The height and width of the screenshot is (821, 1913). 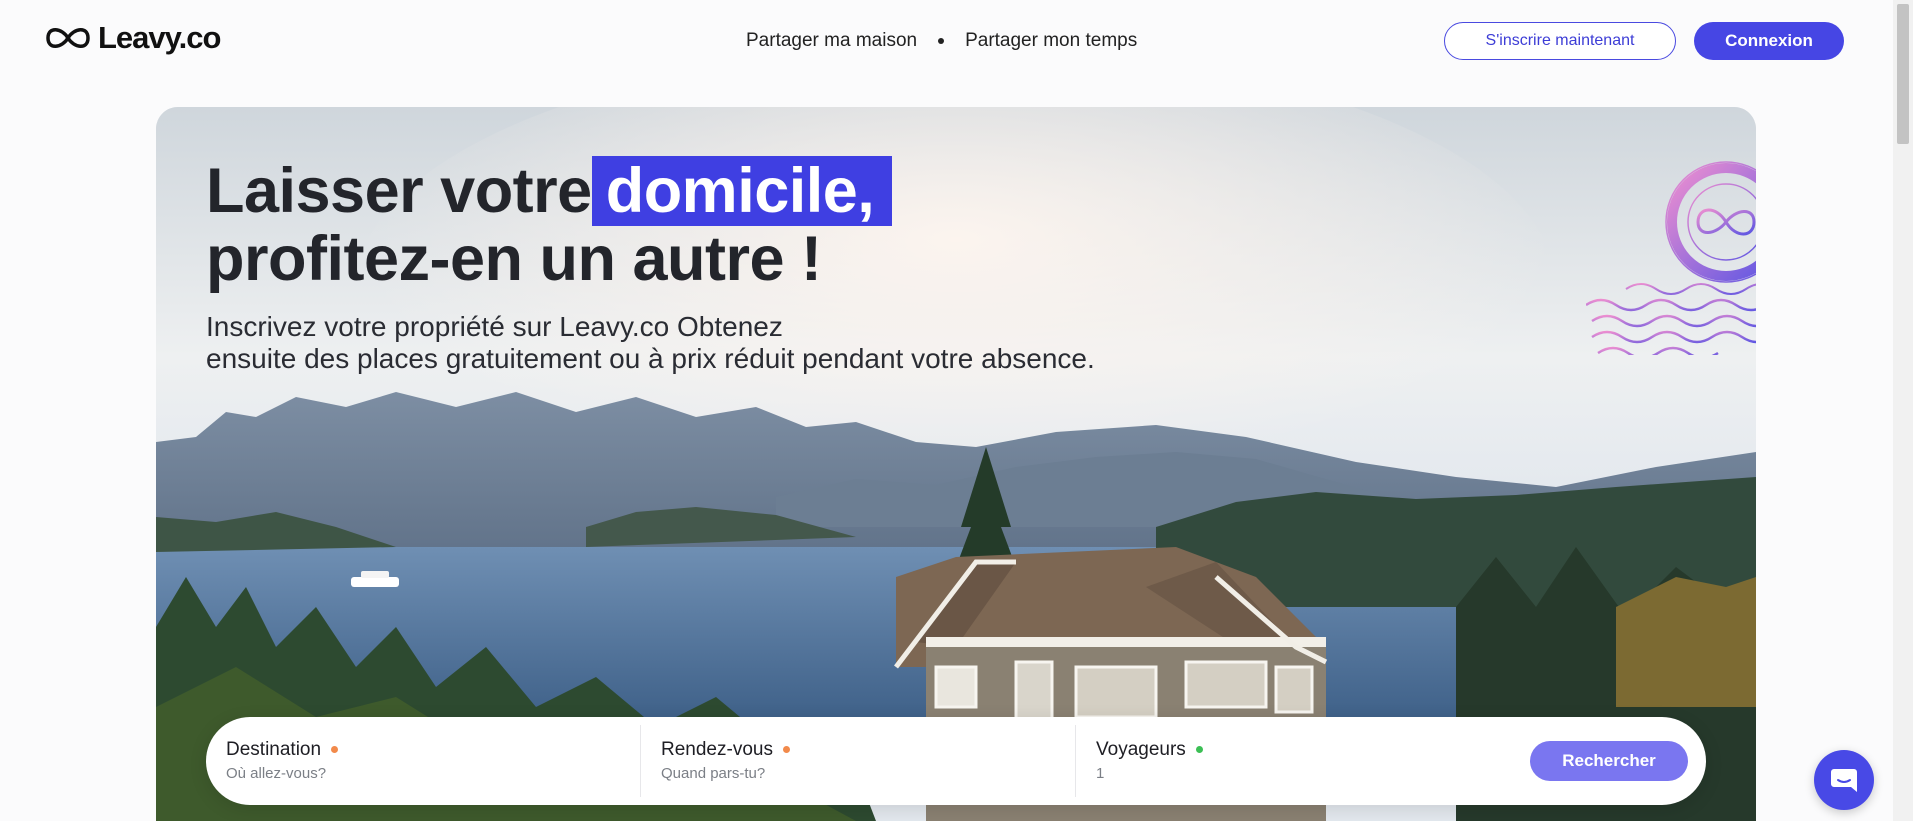 What do you see at coordinates (846, 761) in the screenshot?
I see `date-field: Rendez-vous Quand pars-tu?` at bounding box center [846, 761].